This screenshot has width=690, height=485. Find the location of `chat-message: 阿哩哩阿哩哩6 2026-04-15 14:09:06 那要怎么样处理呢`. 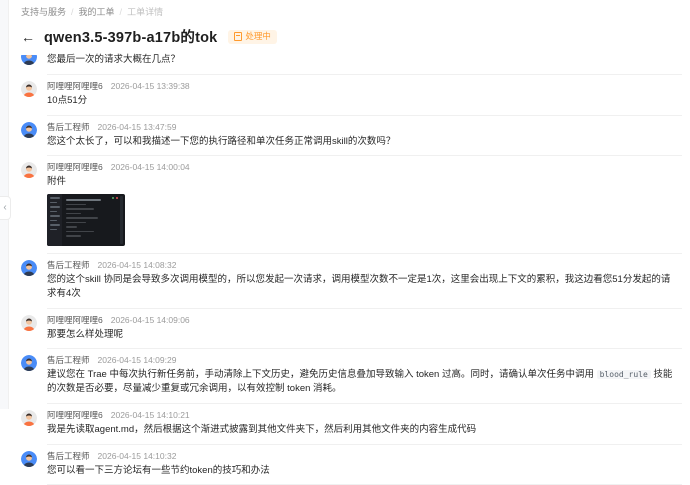

chat-message: 阿哩哩阿哩哩6 2026-04-15 14:09:06 那要怎么样处理呢 is located at coordinates (351, 328).